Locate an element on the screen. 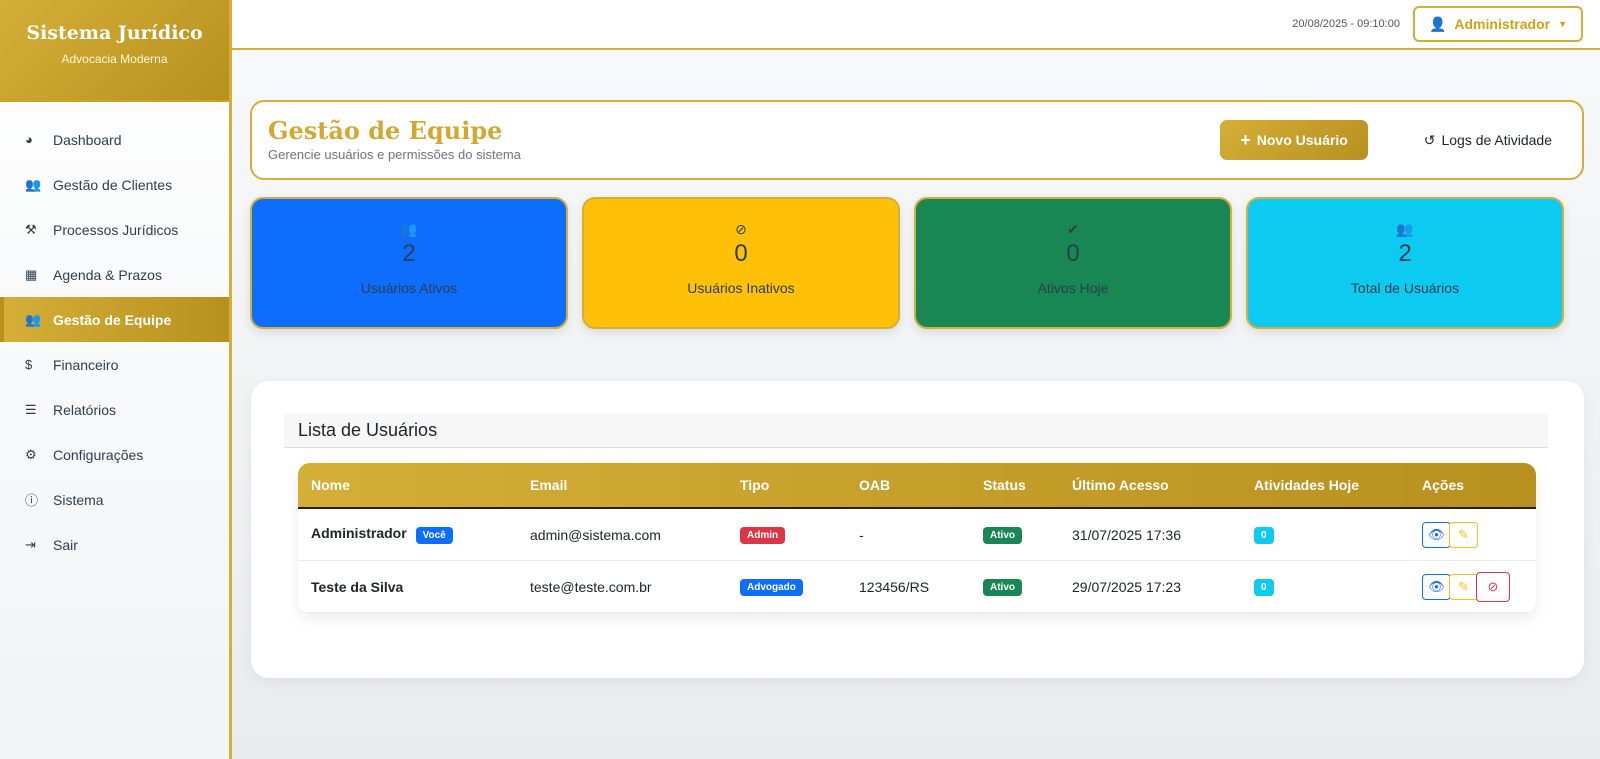 Image resolution: width=1600 pixels, height=759 pixels. stat-card: ⊘ 0 Usuários Inativos is located at coordinates (741, 263).